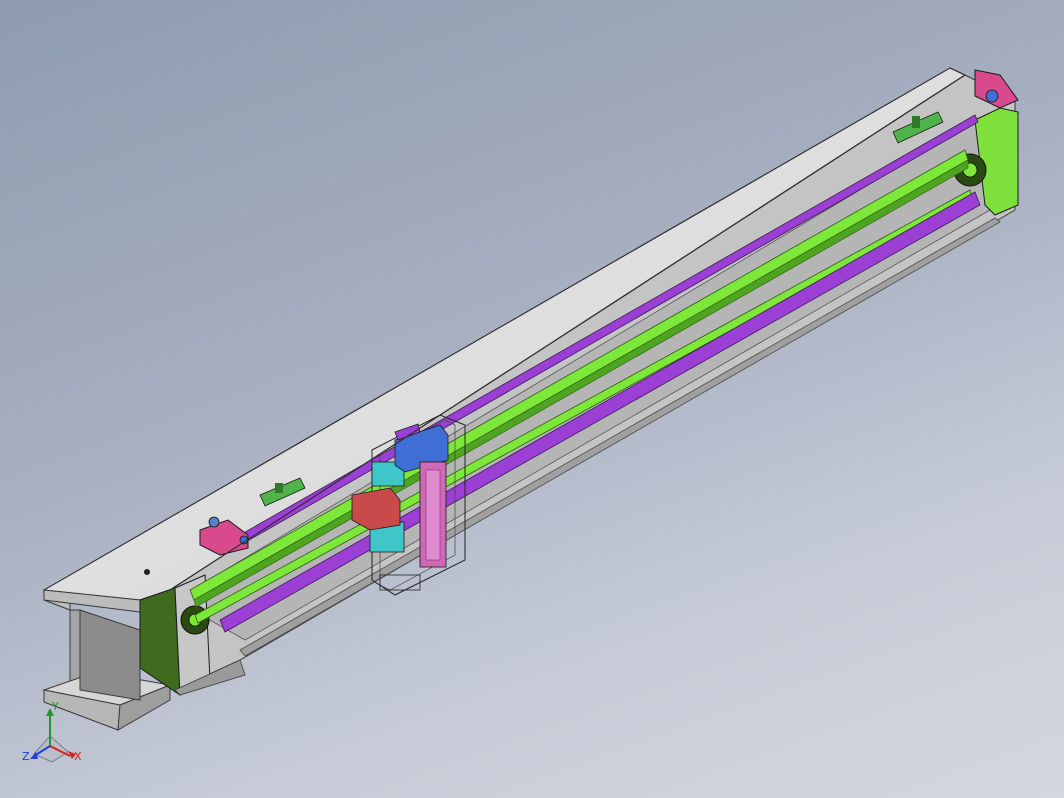 This screenshot has height=798, width=1064. What do you see at coordinates (55, 707) in the screenshot?
I see `triad-y-label: Y` at bounding box center [55, 707].